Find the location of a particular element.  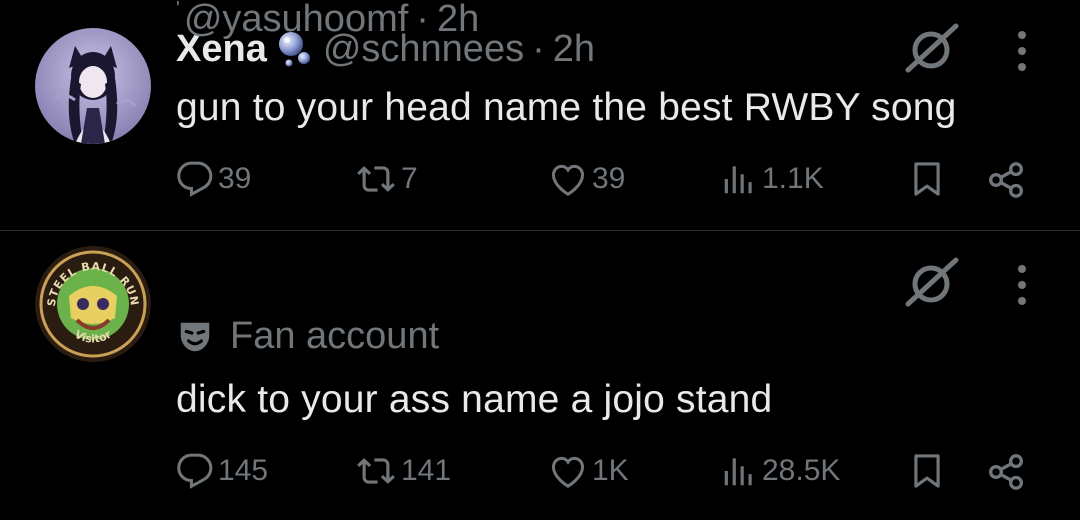

fan-account-label: Fan account is located at coordinates (307, 336).